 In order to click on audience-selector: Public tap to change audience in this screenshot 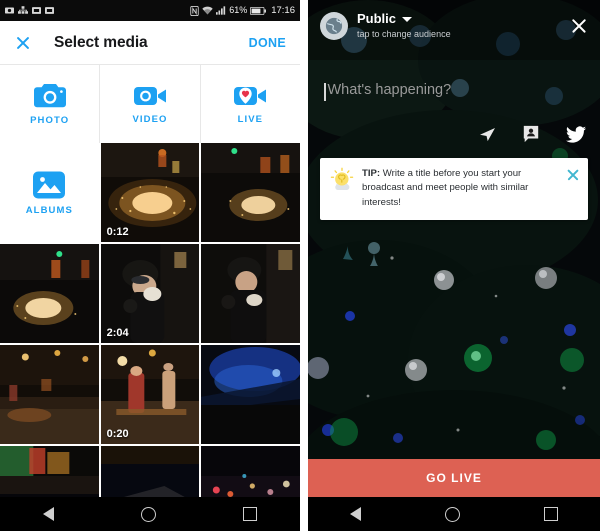, I will do `click(404, 25)`.